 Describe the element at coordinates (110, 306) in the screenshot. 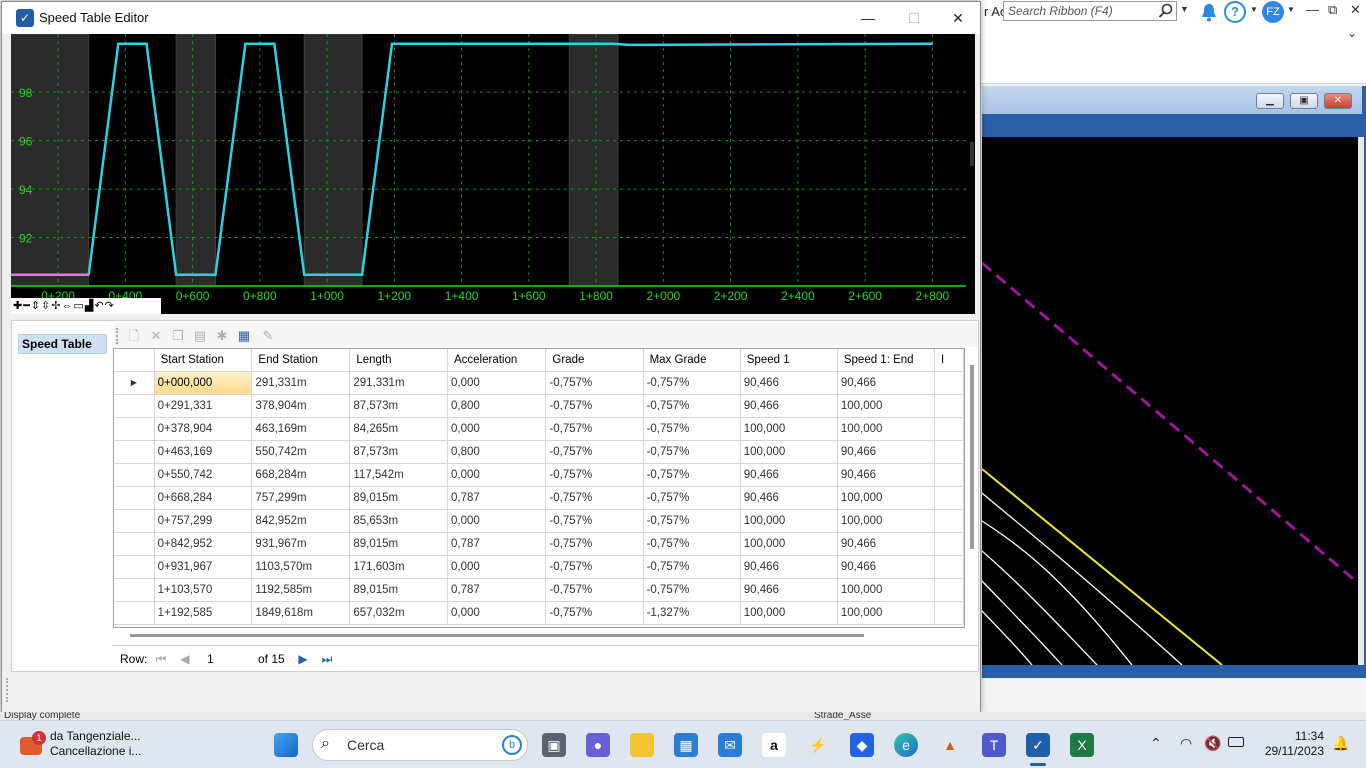

I see `redo-icon: ↷` at that location.